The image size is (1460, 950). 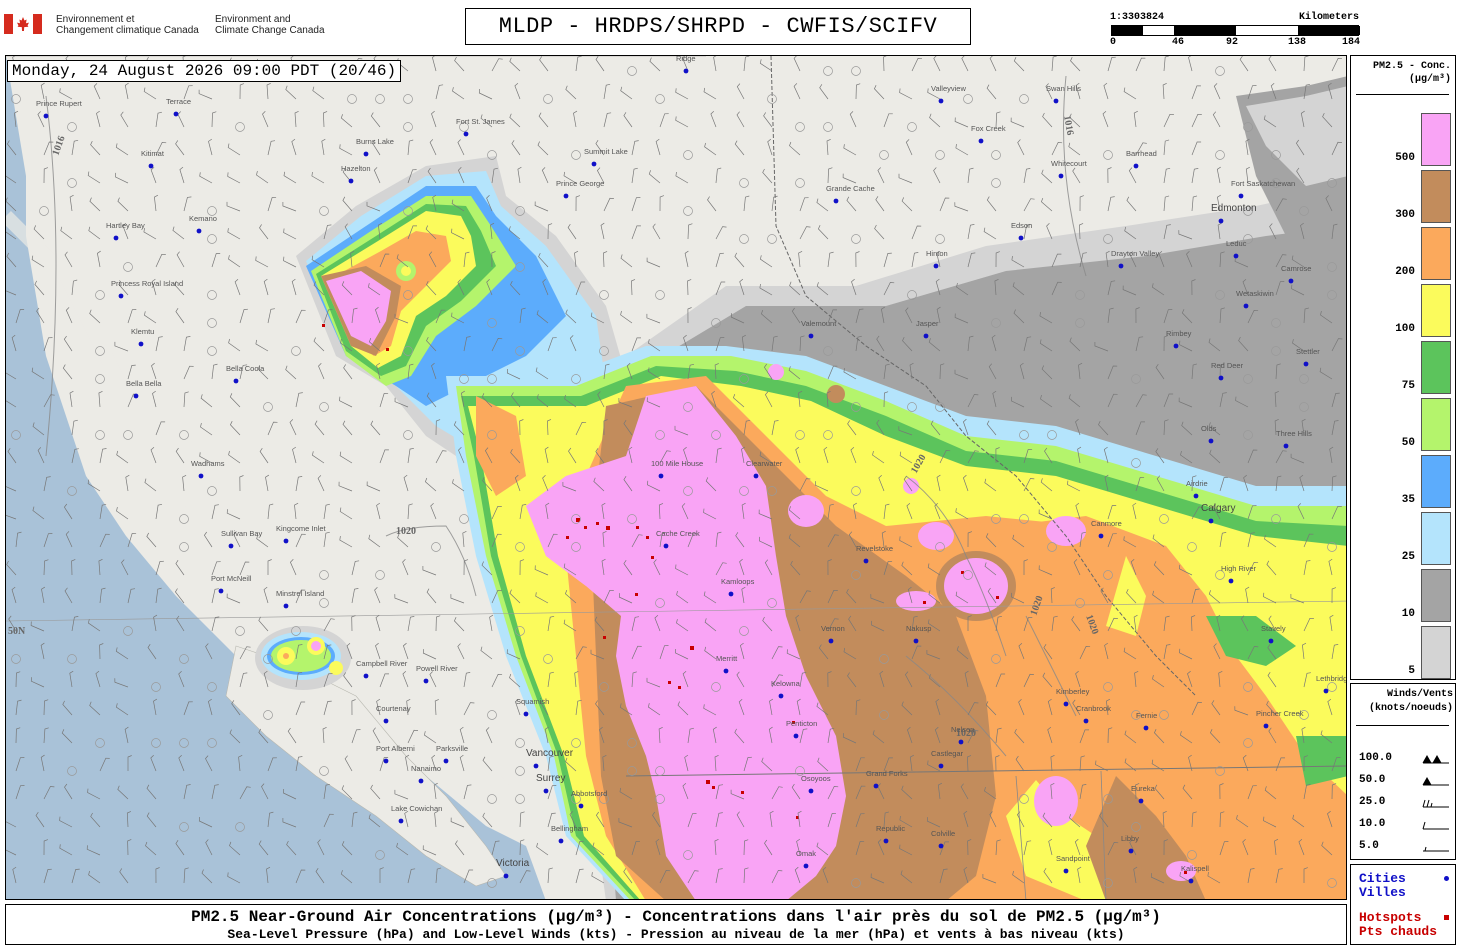 What do you see at coordinates (532, 701) in the screenshot?
I see `place-label: Squamish` at bounding box center [532, 701].